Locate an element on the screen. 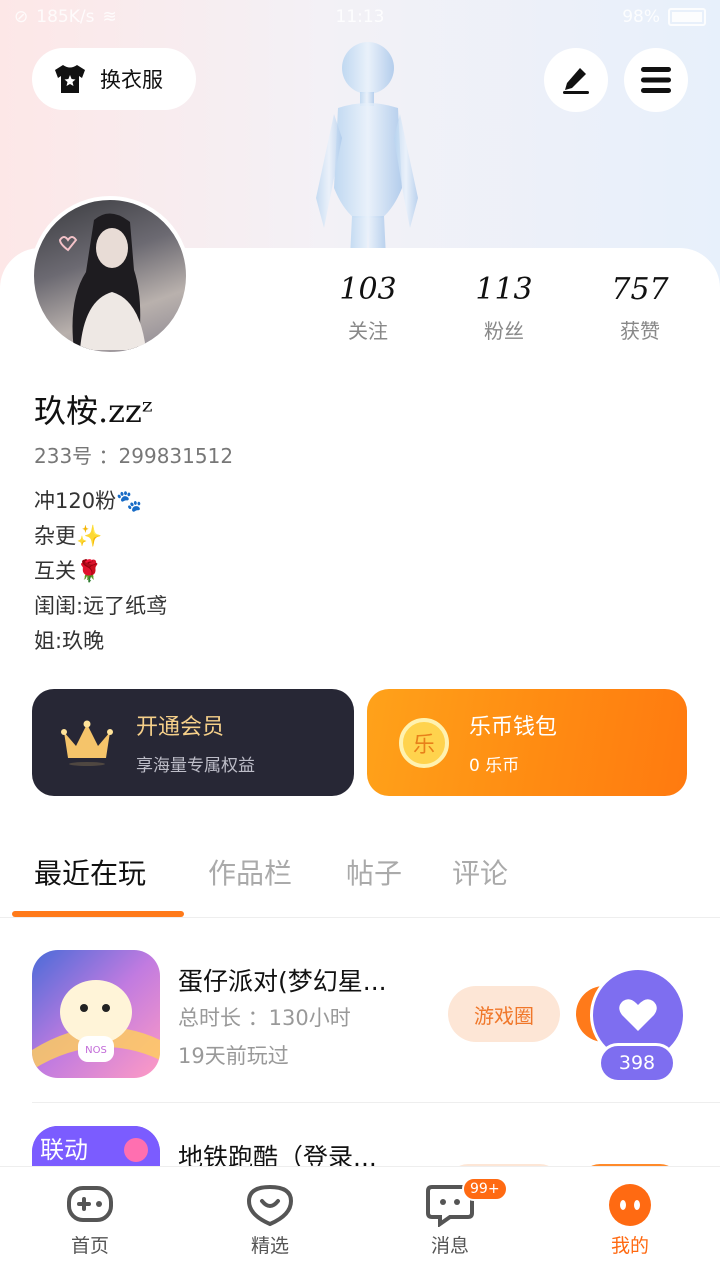  bio-line: 冲120粉🐾 is located at coordinates (88, 501).